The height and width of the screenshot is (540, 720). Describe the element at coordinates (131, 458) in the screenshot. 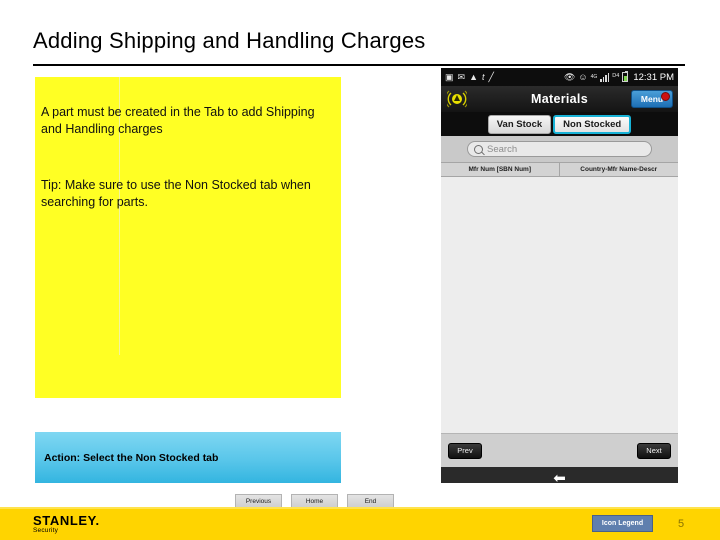

I see `action-text: Action: Select the Non Stocked tab` at that location.